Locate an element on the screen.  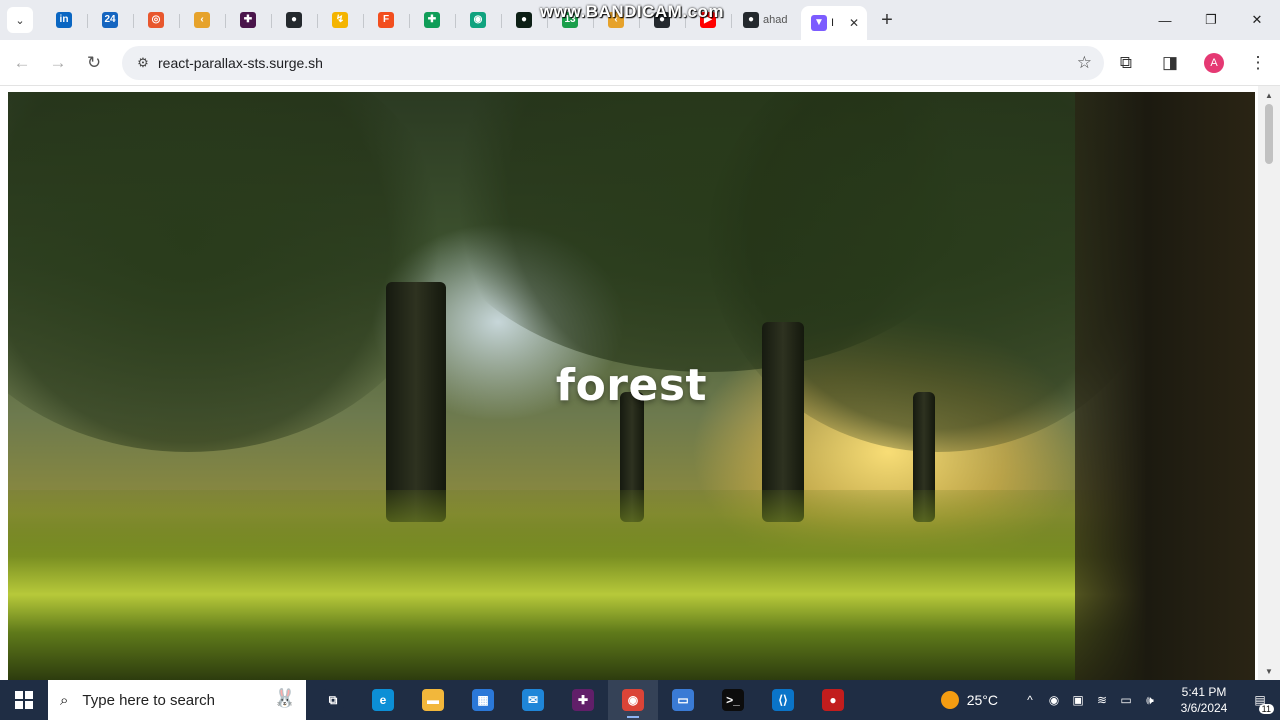
tab-figma: F is located at coordinates (386, 20).